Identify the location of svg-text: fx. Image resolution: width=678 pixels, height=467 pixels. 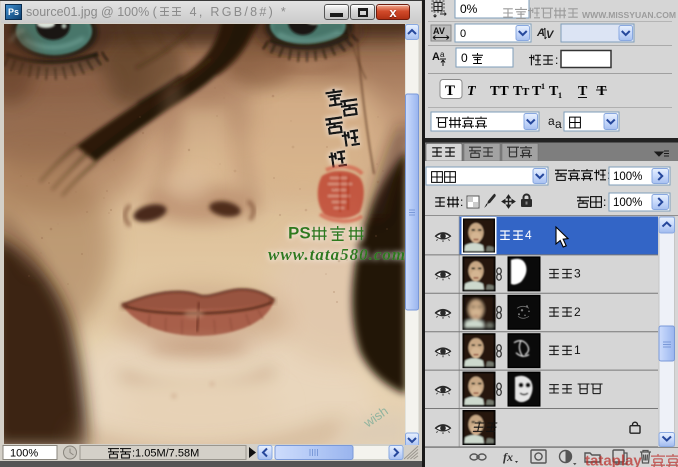
(508, 457).